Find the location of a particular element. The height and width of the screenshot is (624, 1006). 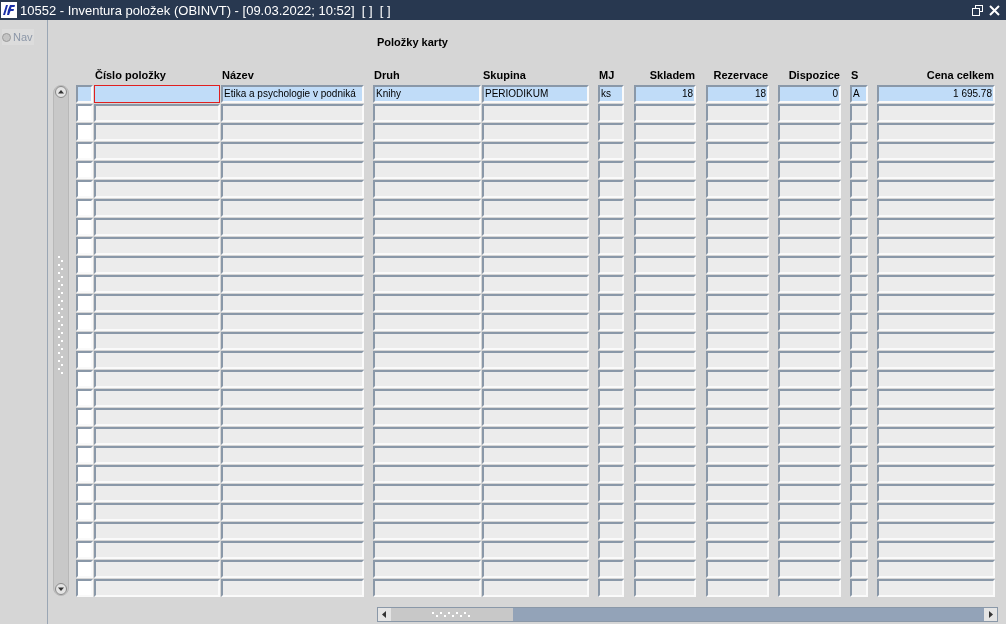

radio-icon is located at coordinates (6, 37).